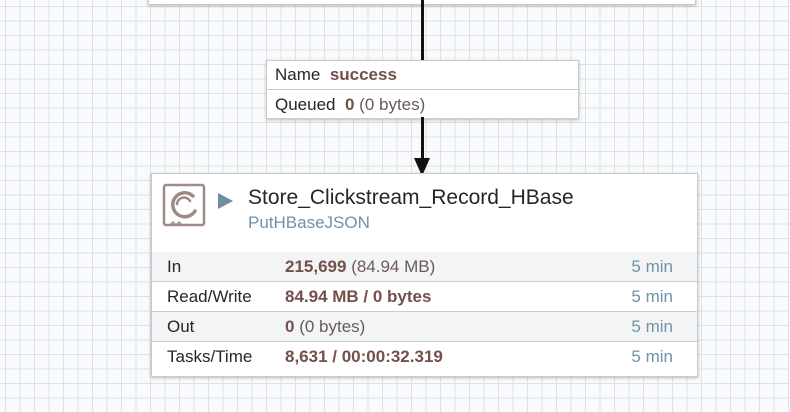 This screenshot has width=790, height=412. I want to click on connection-label: Name success Queued 0 (0 bytes), so click(422, 89).